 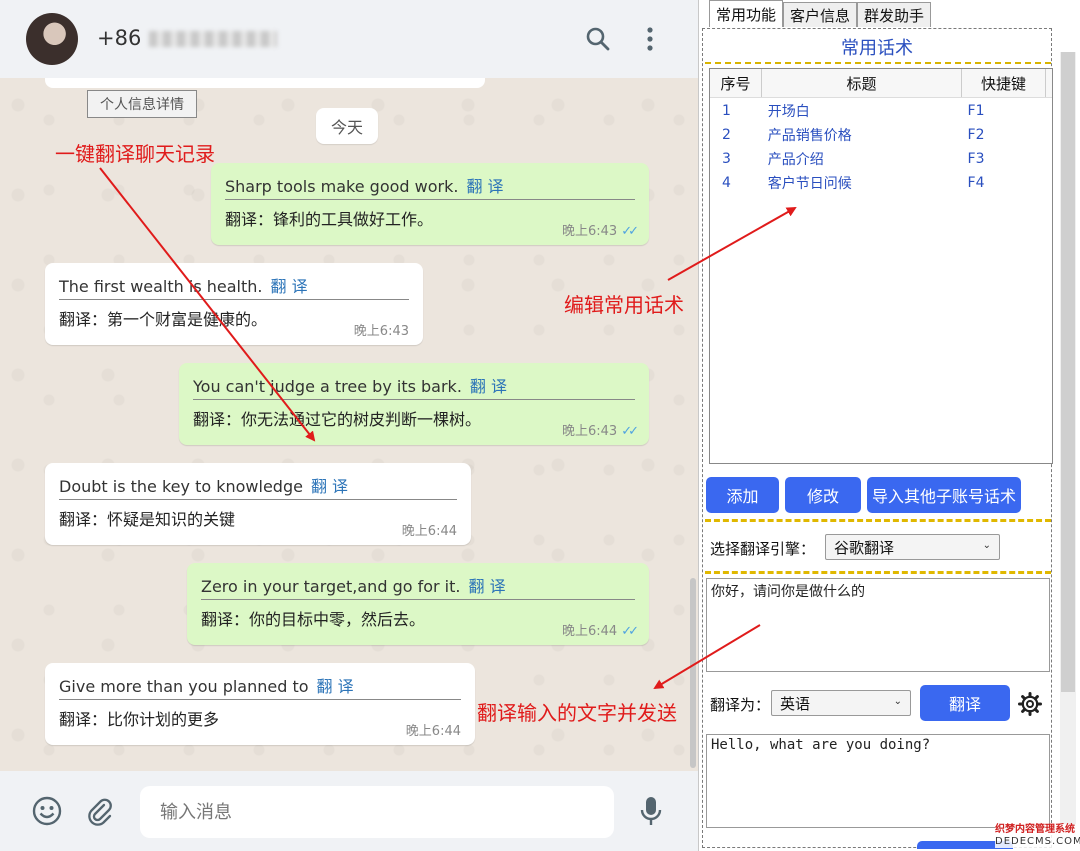 What do you see at coordinates (52, 39) in the screenshot?
I see `avatar` at bounding box center [52, 39].